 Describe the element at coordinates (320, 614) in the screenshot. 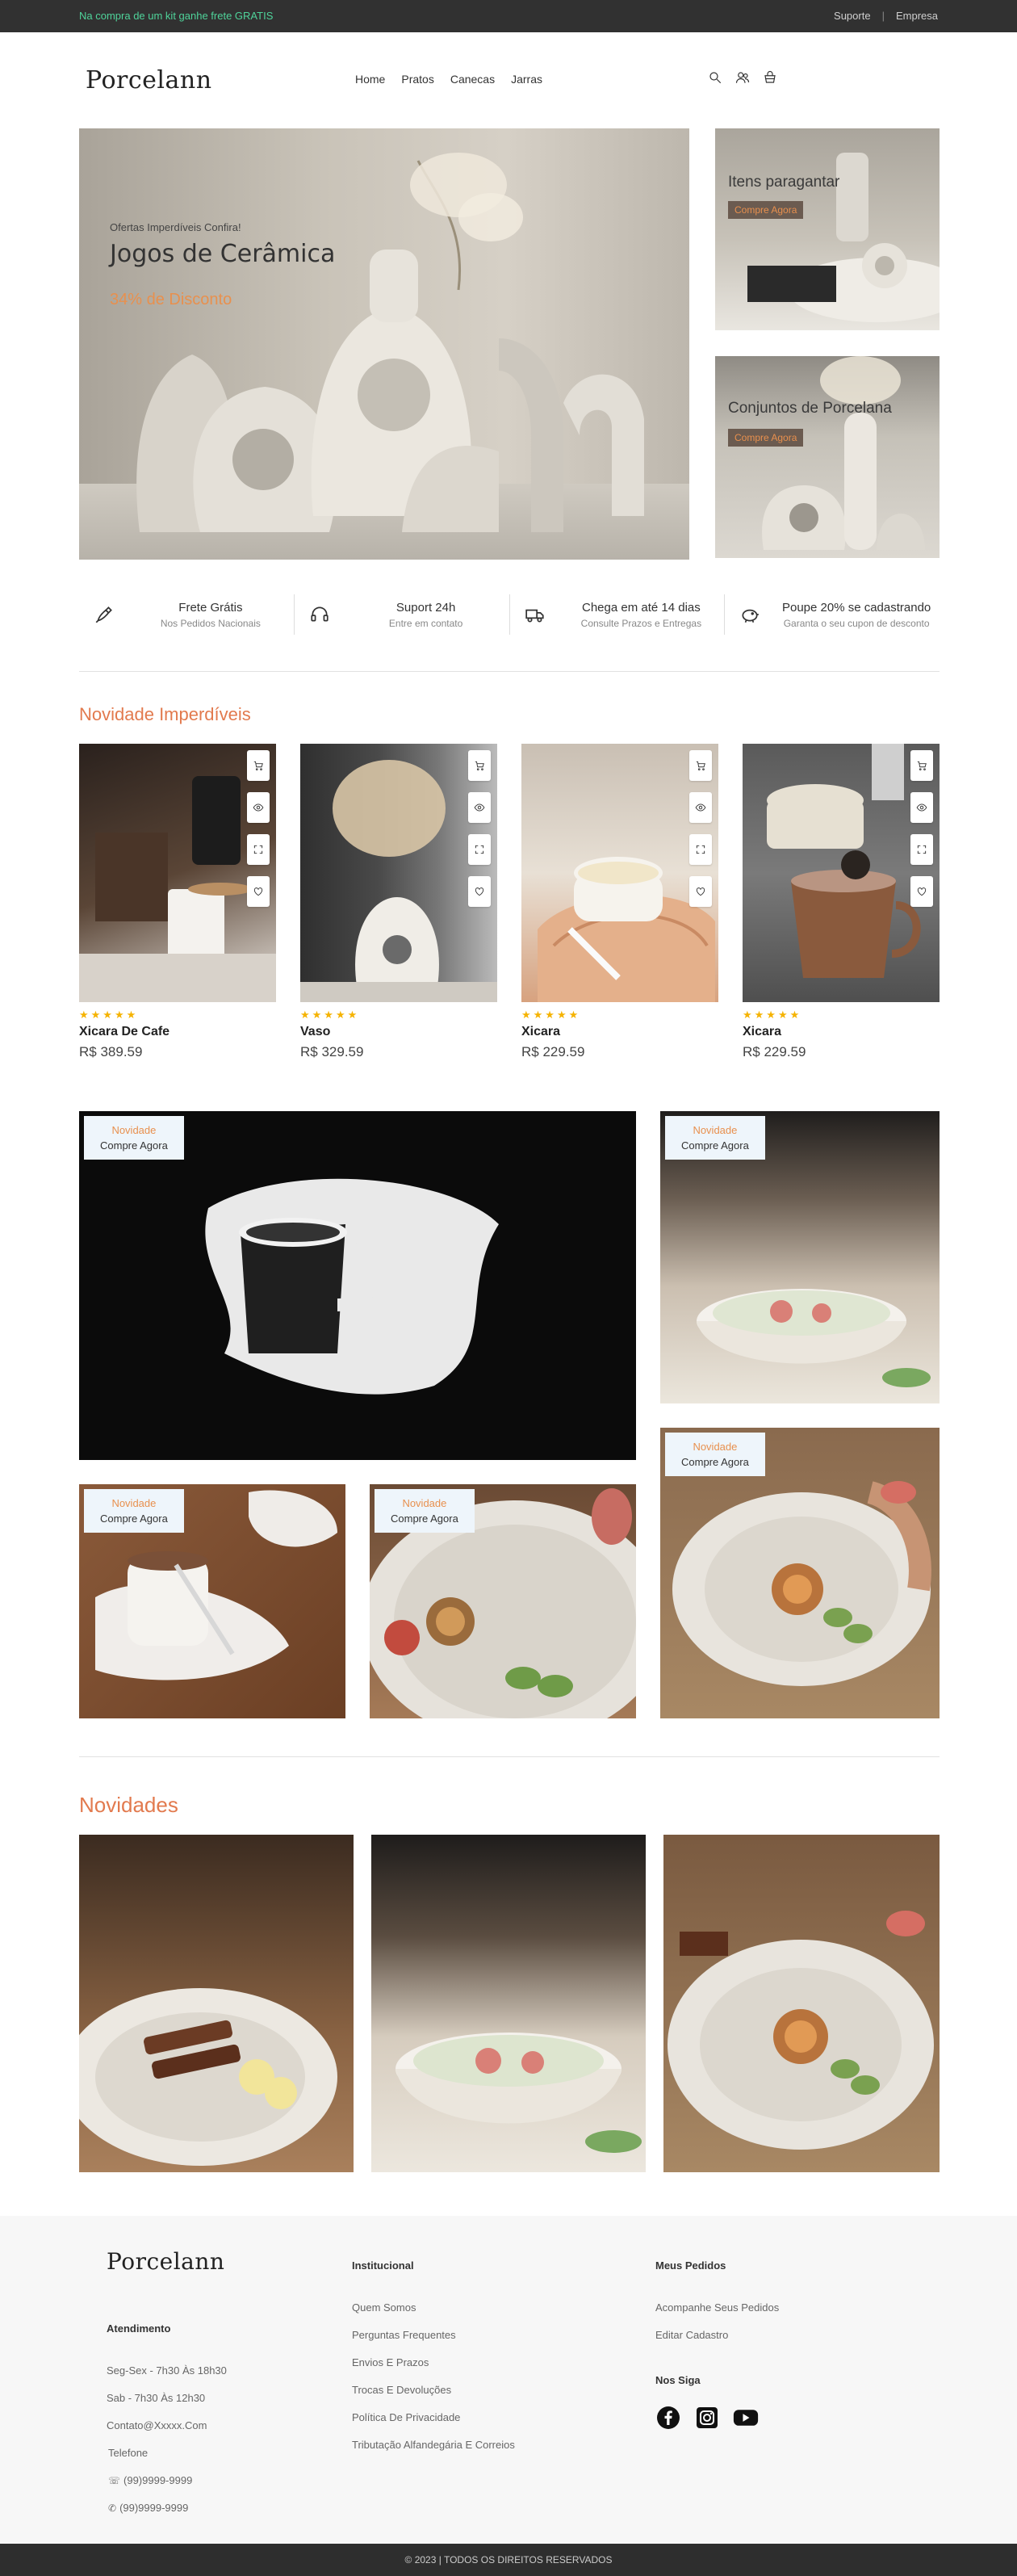

I see `headset-icon` at that location.